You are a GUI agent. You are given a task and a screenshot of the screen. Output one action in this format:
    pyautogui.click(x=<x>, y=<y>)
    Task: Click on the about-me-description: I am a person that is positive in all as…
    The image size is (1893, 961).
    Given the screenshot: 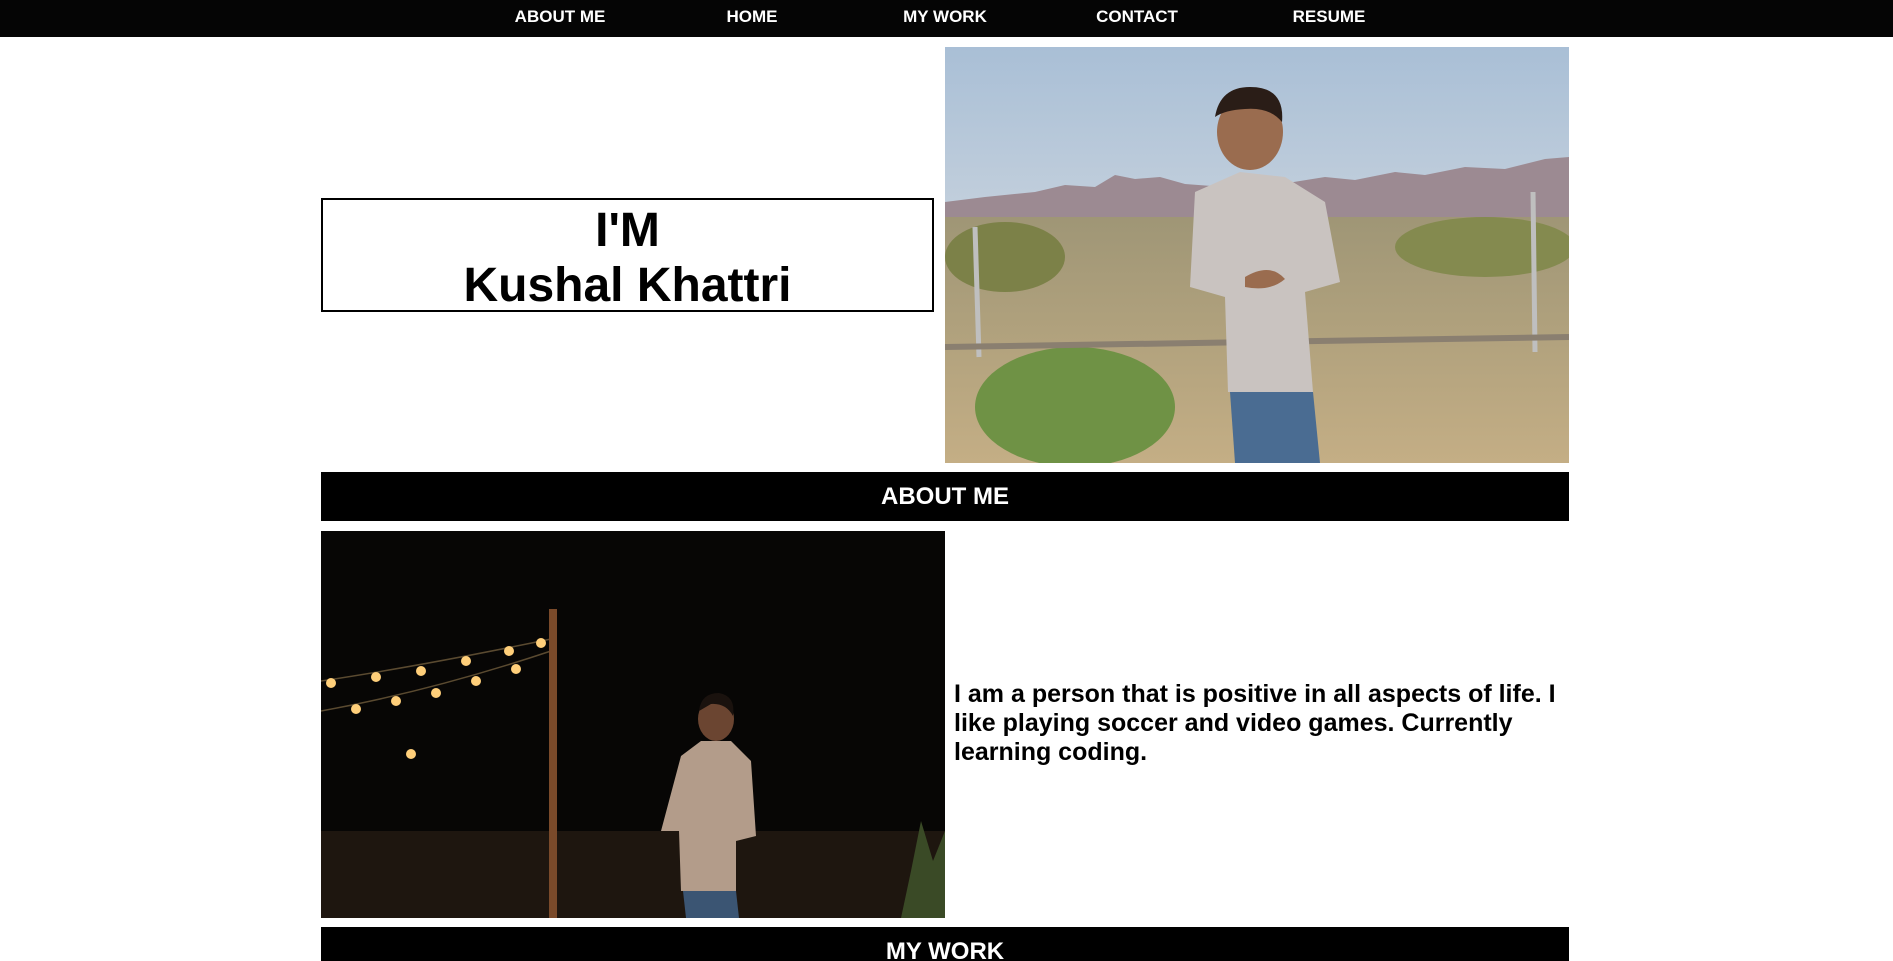 What is the action you would take?
    pyautogui.click(x=1255, y=723)
    